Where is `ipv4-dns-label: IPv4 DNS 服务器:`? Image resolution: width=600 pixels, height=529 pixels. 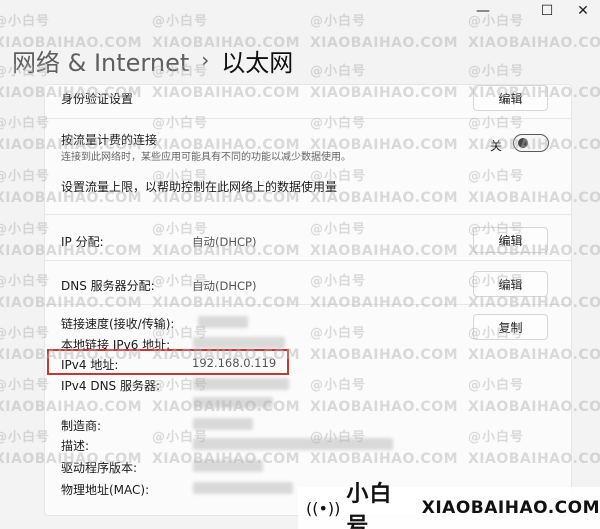 ipv4-dns-label: IPv4 DNS 服务器: is located at coordinates (111, 386).